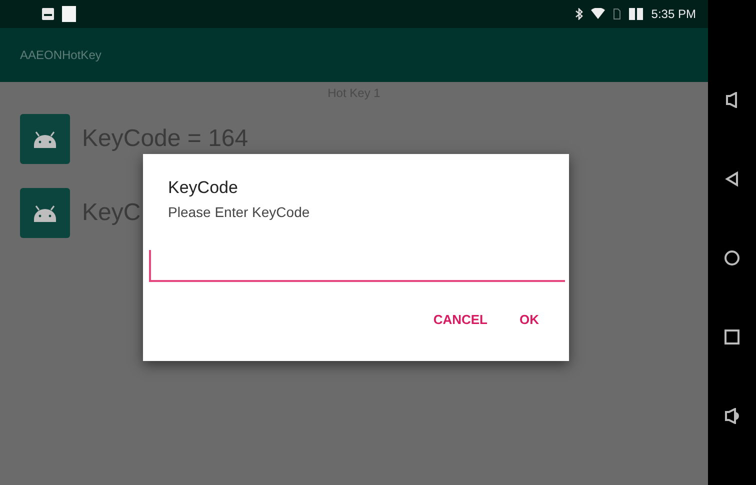  What do you see at coordinates (732, 178) in the screenshot?
I see `back-icon` at bounding box center [732, 178].